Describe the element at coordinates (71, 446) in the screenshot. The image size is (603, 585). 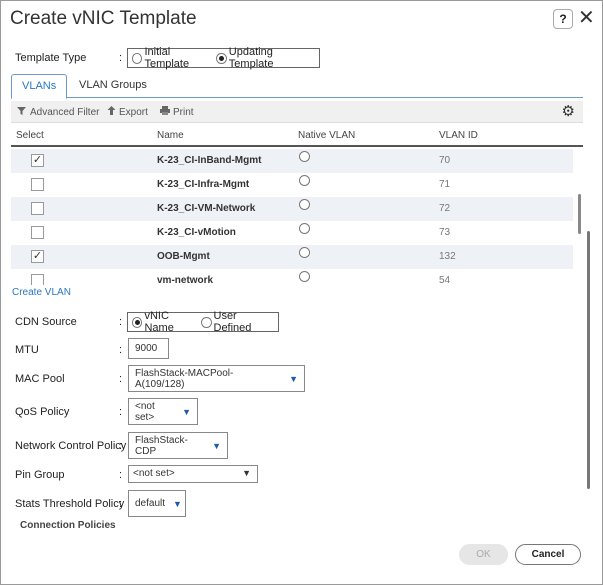
I see `network-control-policy-label: Network Control Policy` at that location.